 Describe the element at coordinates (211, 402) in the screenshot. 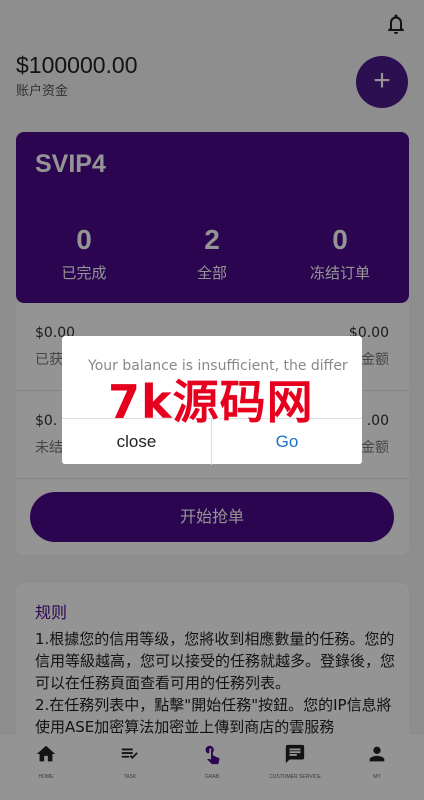

I see `watermark-logo: 7k源码网` at that location.